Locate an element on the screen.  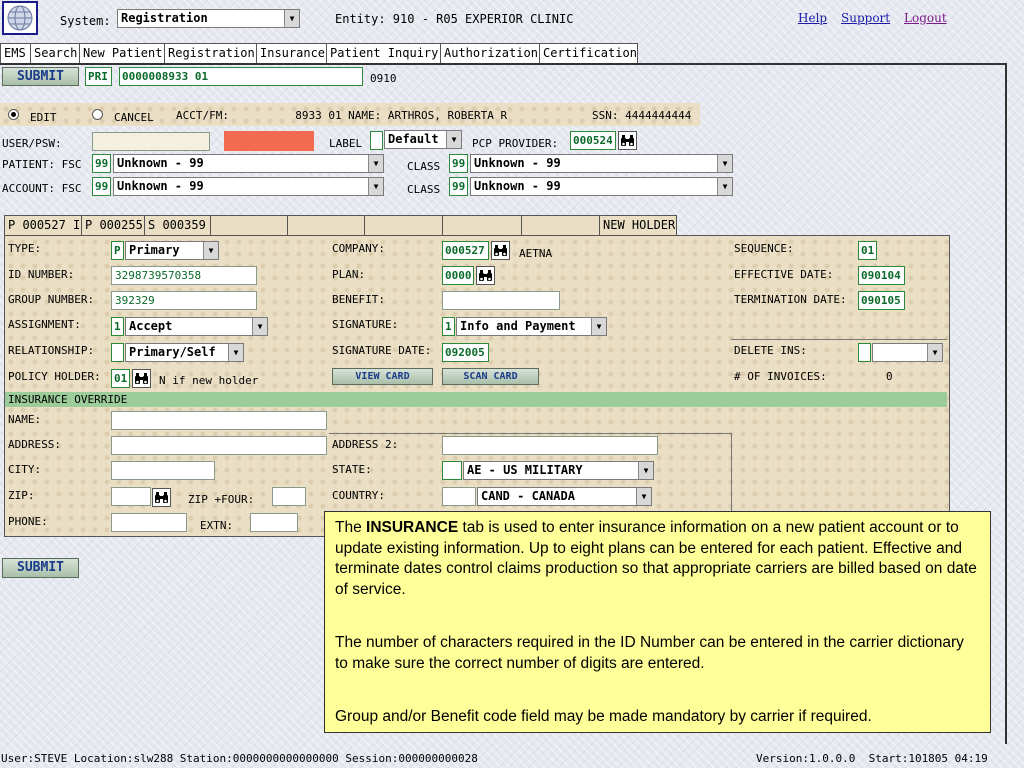
zip-lookup-button is located at coordinates (161, 497).